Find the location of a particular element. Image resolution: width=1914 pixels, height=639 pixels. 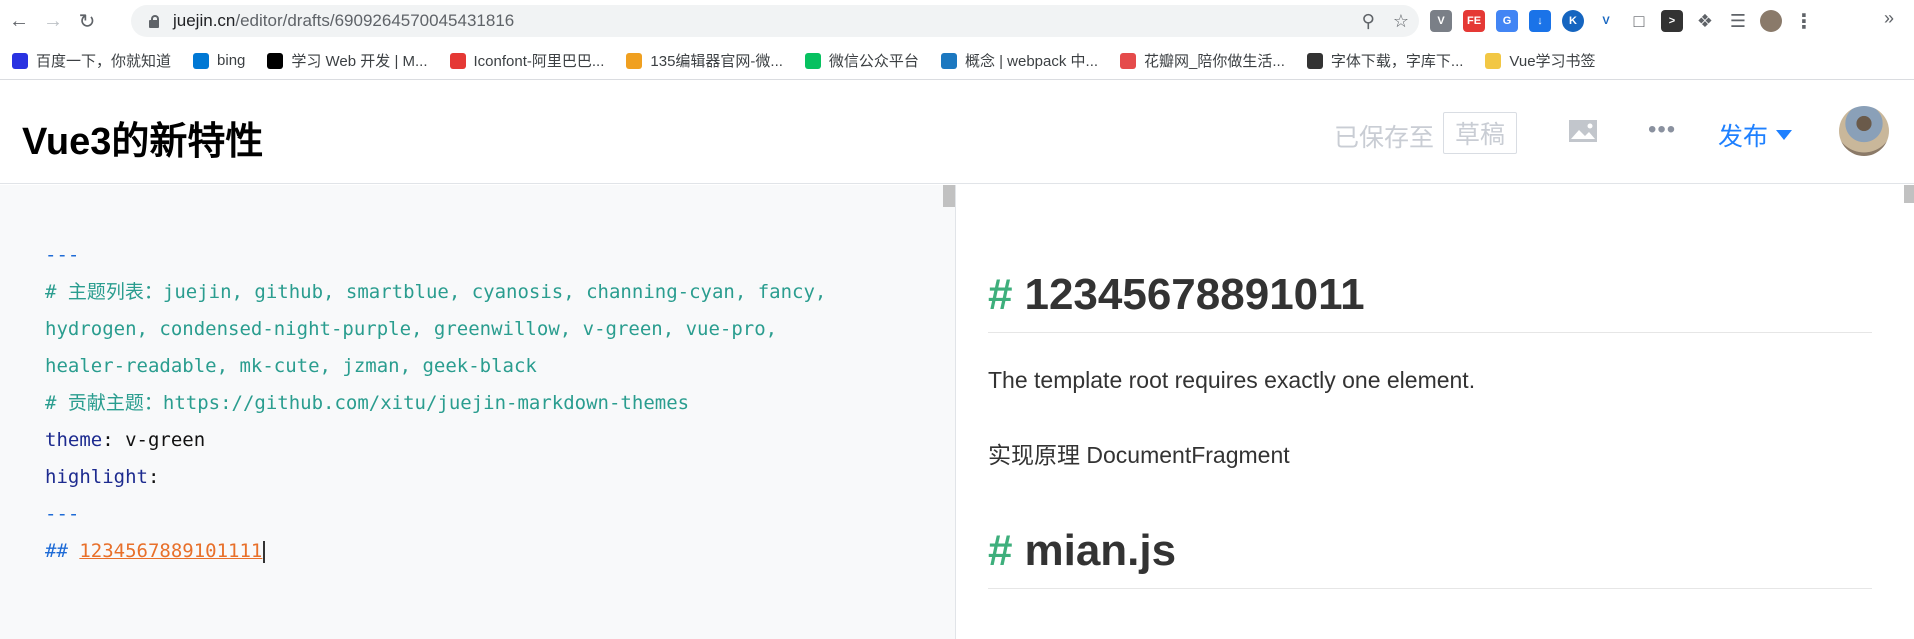

chevron-down-icon is located at coordinates (1784, 135).